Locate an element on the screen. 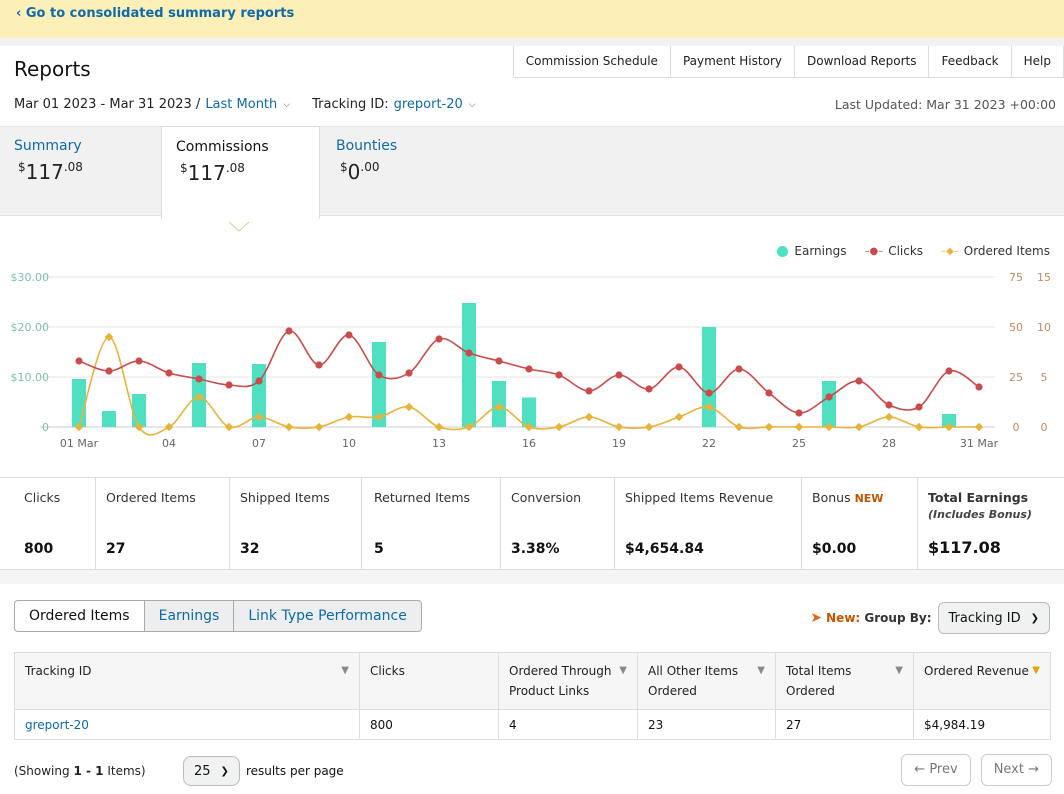  legend-clicks: –●– Clicks is located at coordinates (893, 251).